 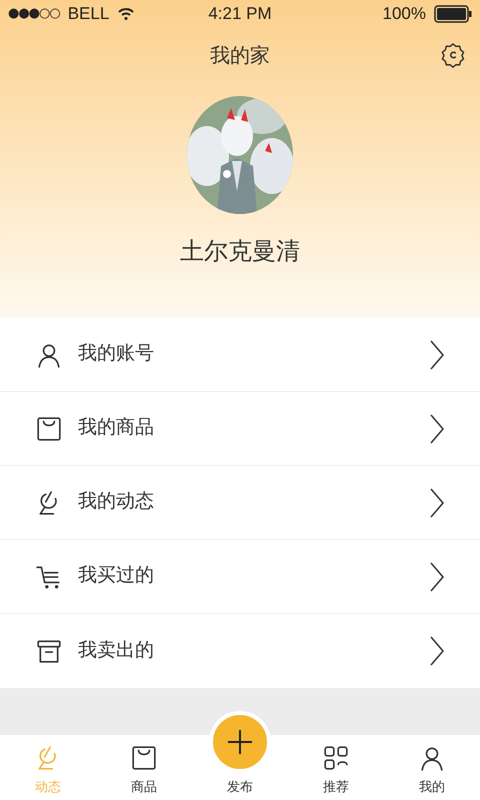 I want to click on plus-icon, so click(x=240, y=741).